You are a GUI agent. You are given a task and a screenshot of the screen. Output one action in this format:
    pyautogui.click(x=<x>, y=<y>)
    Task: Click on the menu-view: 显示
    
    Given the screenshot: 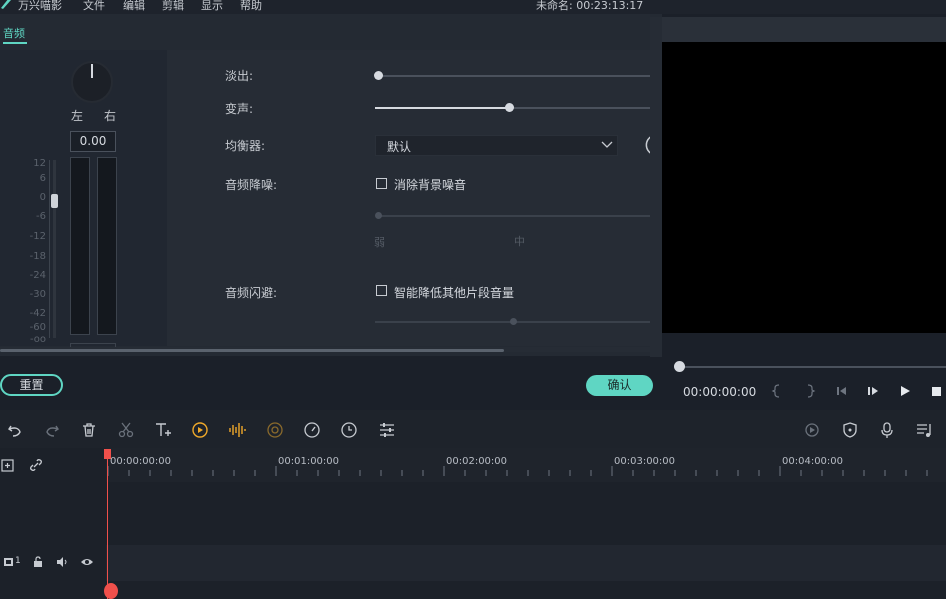 What is the action you would take?
    pyautogui.click(x=212, y=6)
    